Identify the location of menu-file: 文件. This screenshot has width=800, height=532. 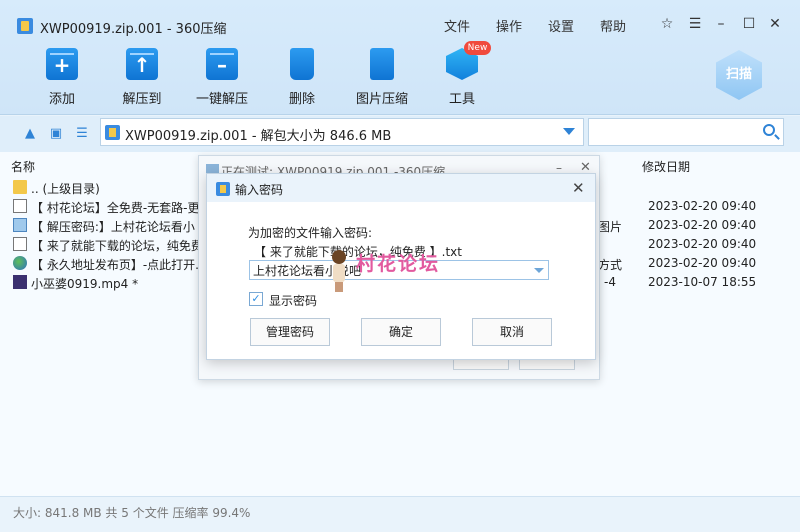
(457, 25).